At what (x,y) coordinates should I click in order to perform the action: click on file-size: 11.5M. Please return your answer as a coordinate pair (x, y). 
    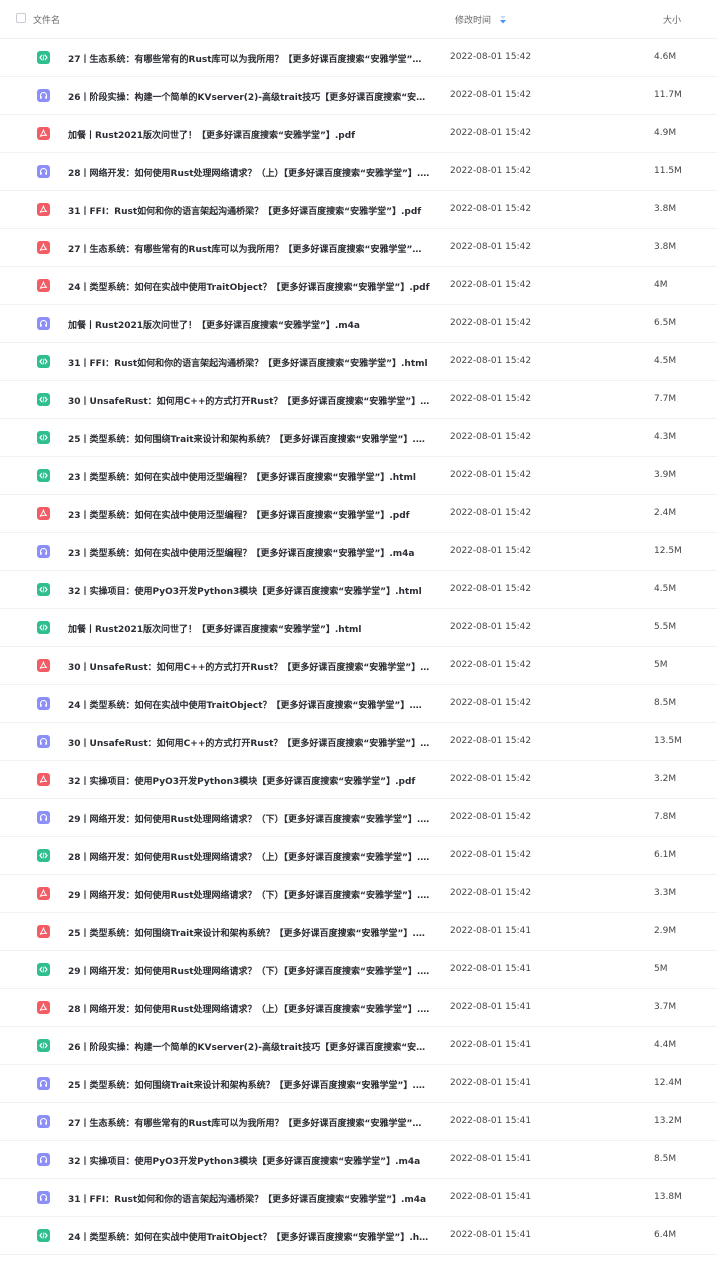
    Looking at the image, I should click on (668, 171).